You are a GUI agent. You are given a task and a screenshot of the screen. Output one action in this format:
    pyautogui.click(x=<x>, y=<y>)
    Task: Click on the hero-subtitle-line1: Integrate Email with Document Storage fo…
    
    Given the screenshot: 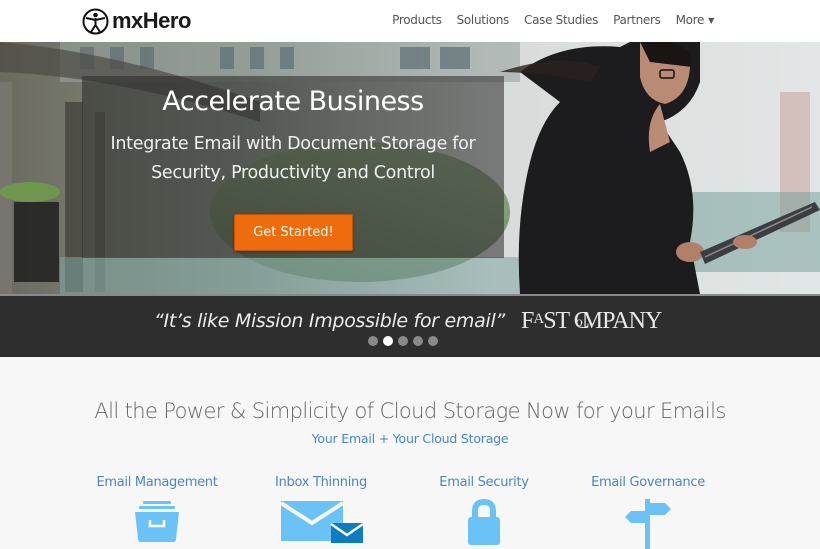 What is the action you would take?
    pyautogui.click(x=293, y=144)
    